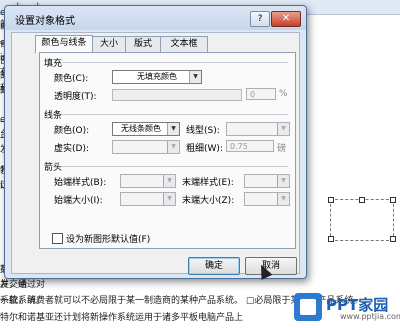 The image size is (400, 328). What do you see at coordinates (283, 94) in the screenshot?
I see `transparency-unit: %` at bounding box center [283, 94].